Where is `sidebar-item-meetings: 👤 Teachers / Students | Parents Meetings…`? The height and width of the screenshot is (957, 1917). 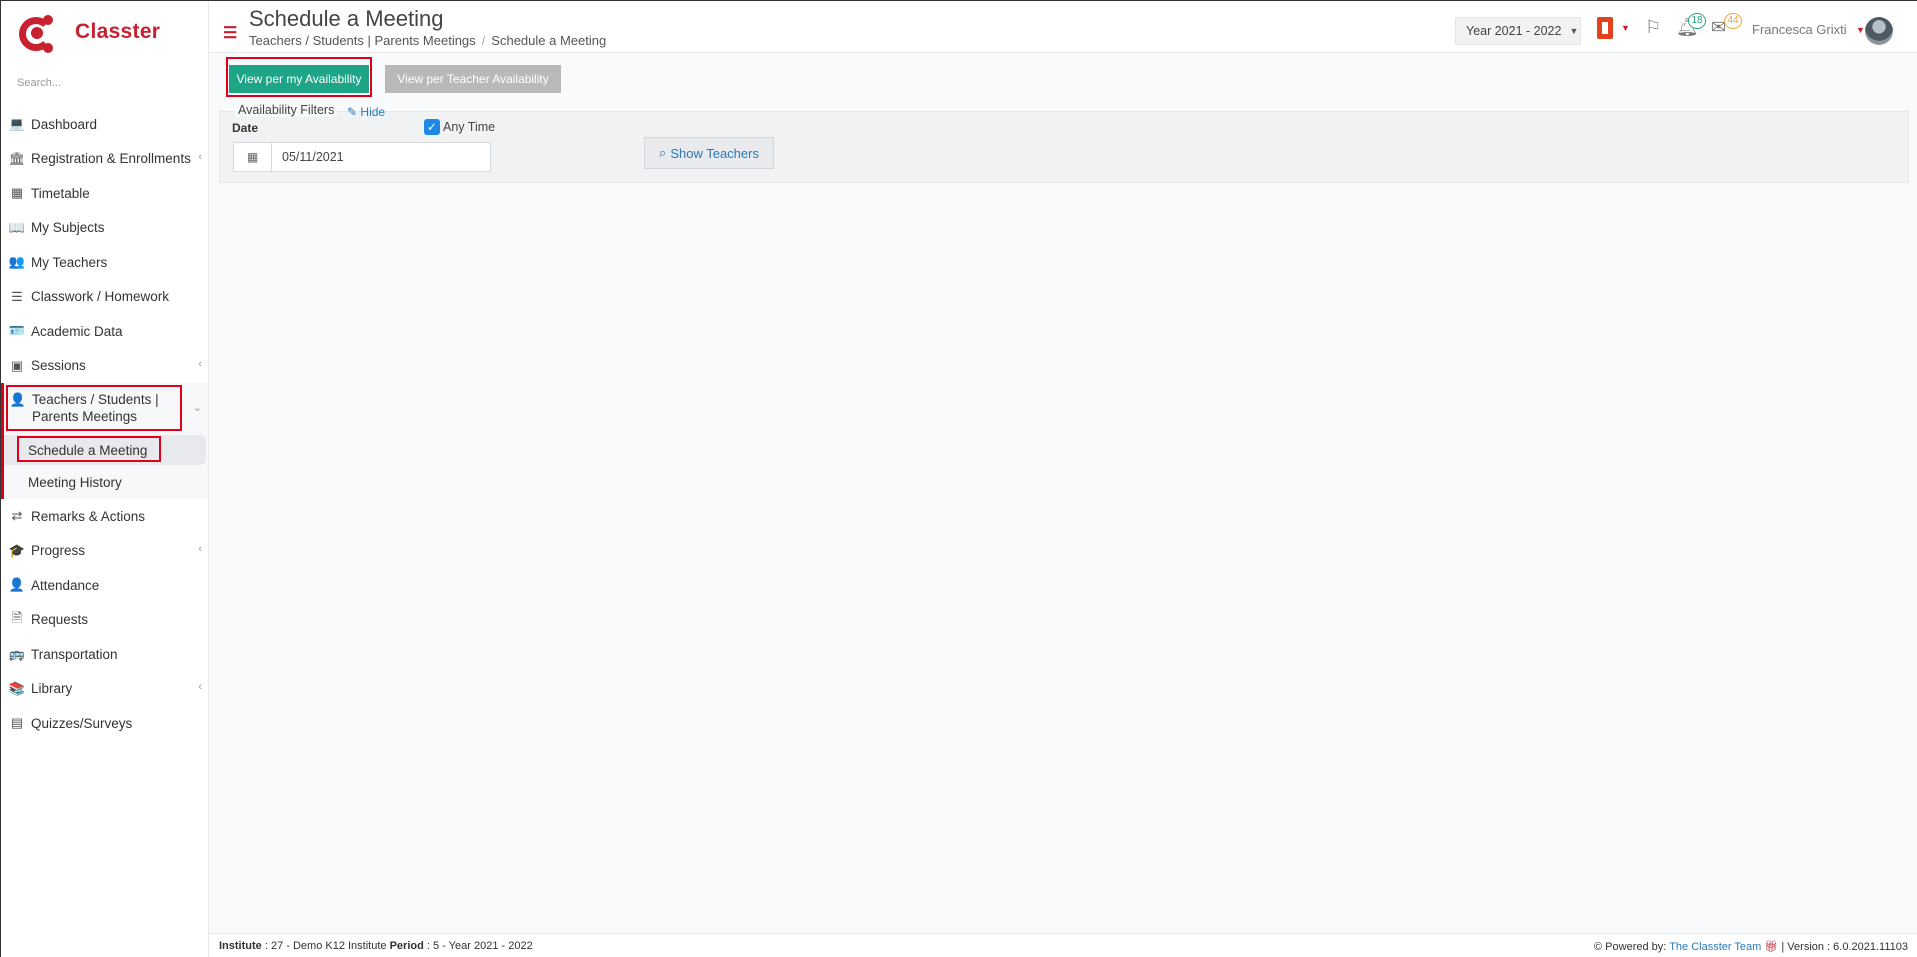
sidebar-item-meetings: 👤 Teachers / Students | Parents Meetings… is located at coordinates (104, 409).